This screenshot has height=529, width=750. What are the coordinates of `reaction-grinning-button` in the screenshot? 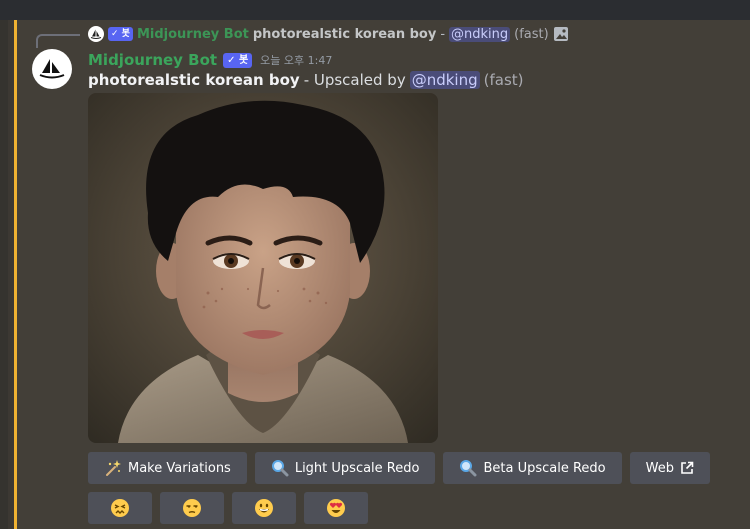 It's located at (264, 508).